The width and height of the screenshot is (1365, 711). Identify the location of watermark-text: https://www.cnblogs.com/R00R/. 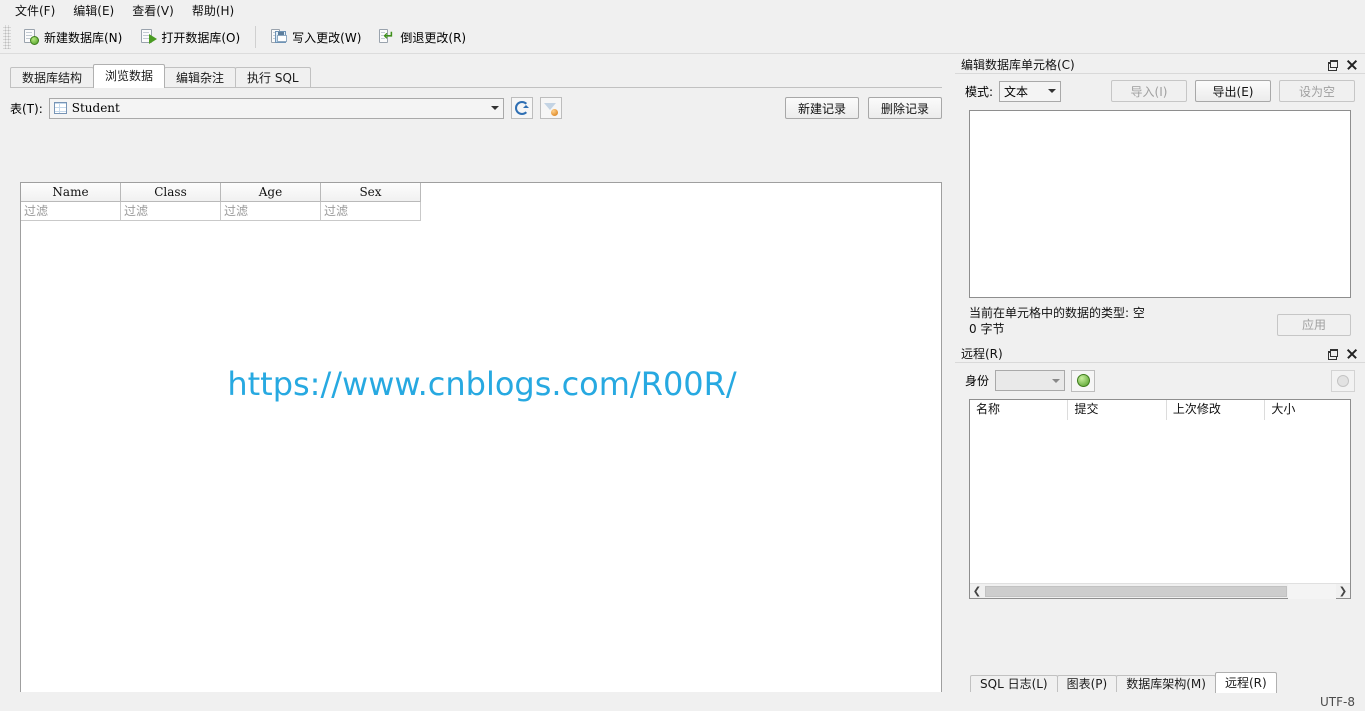
(482, 384).